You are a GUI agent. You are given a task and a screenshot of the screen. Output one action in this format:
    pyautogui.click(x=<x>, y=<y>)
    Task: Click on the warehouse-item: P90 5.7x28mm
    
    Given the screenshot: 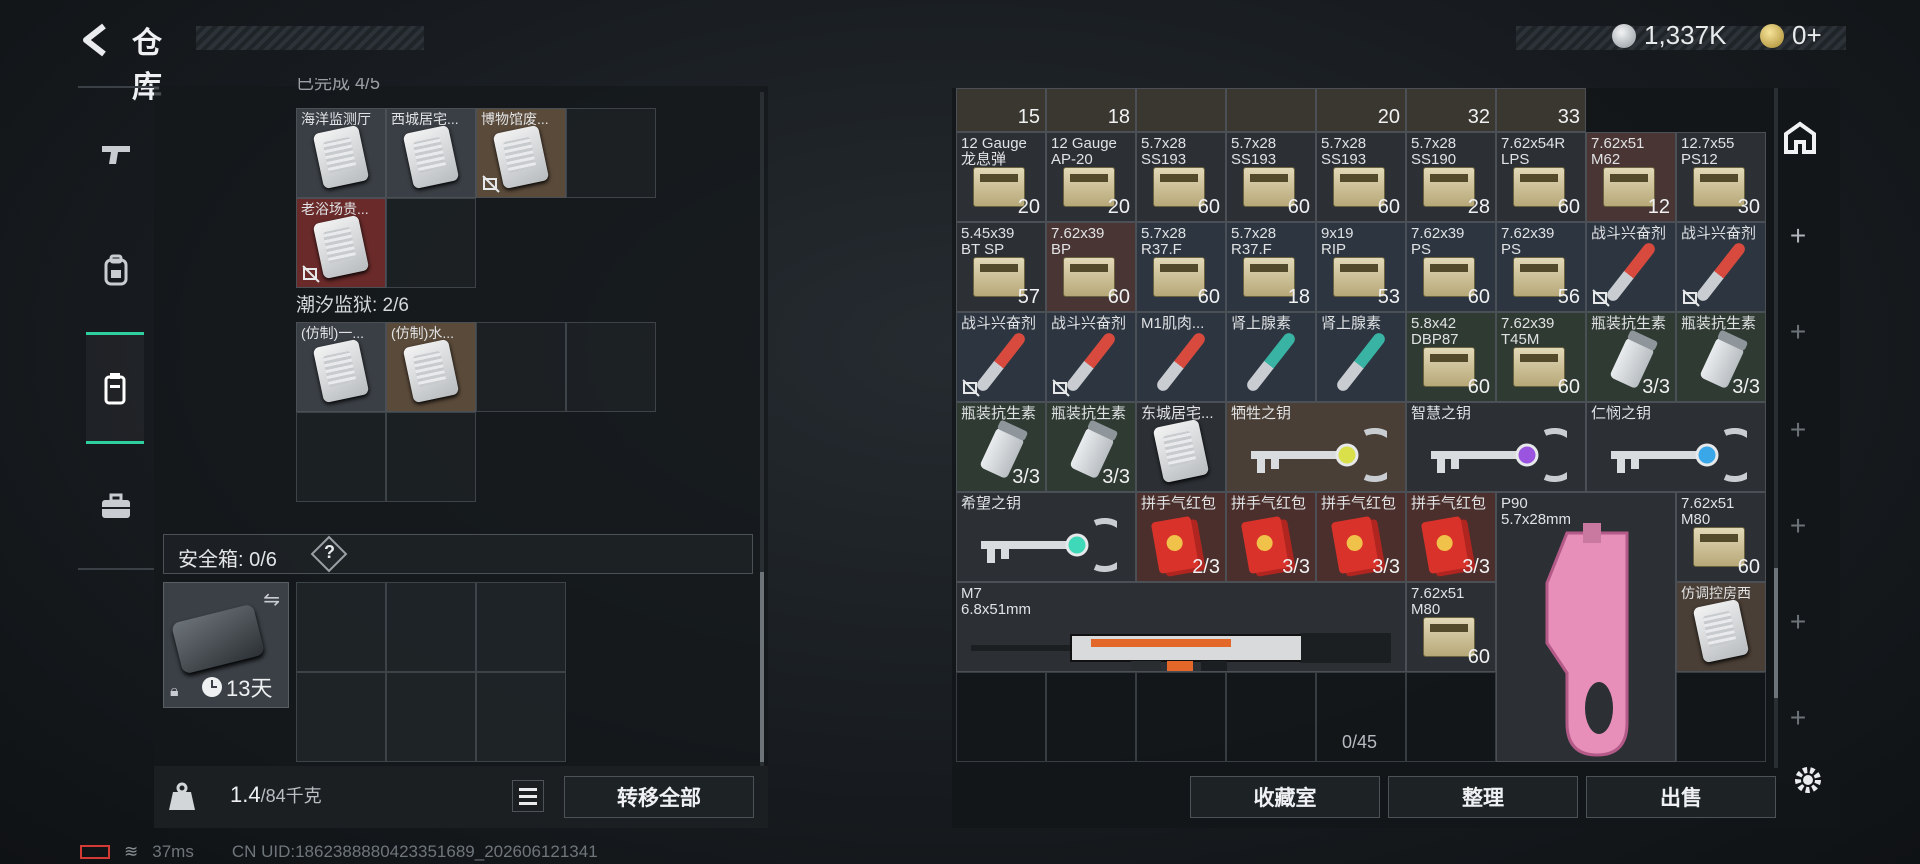 What is the action you would take?
    pyautogui.click(x=1586, y=627)
    